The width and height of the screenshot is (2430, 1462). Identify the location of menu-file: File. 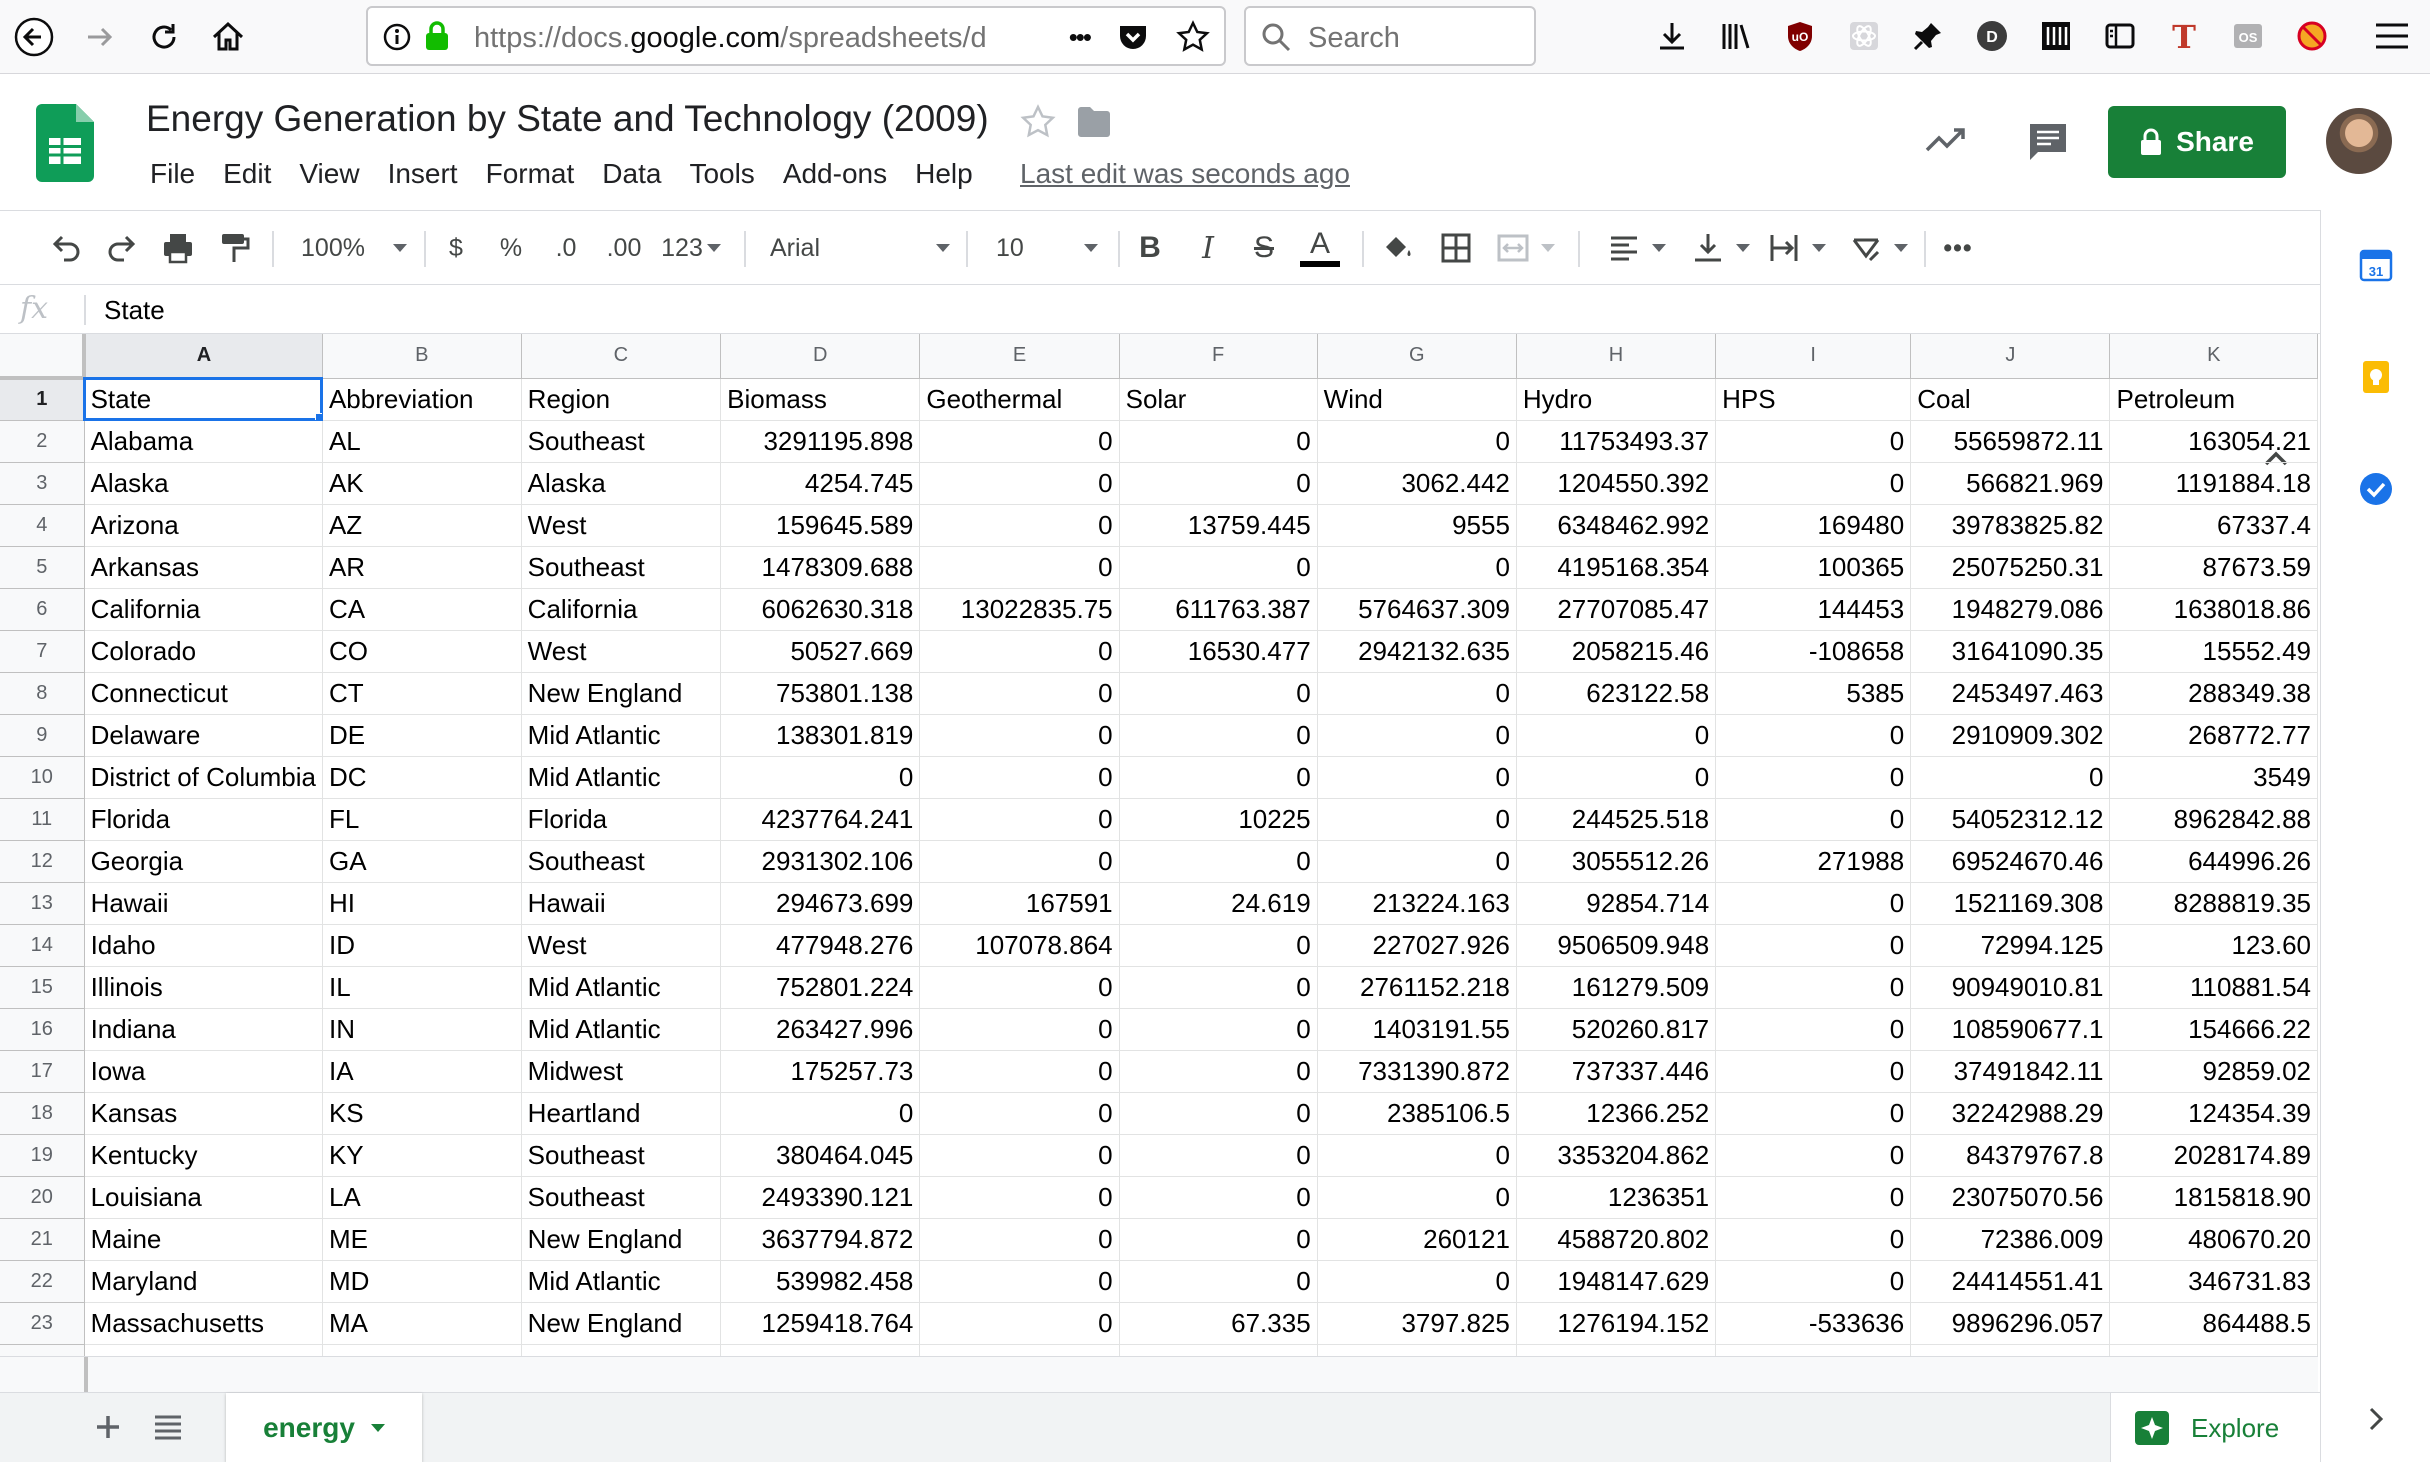
(172, 174).